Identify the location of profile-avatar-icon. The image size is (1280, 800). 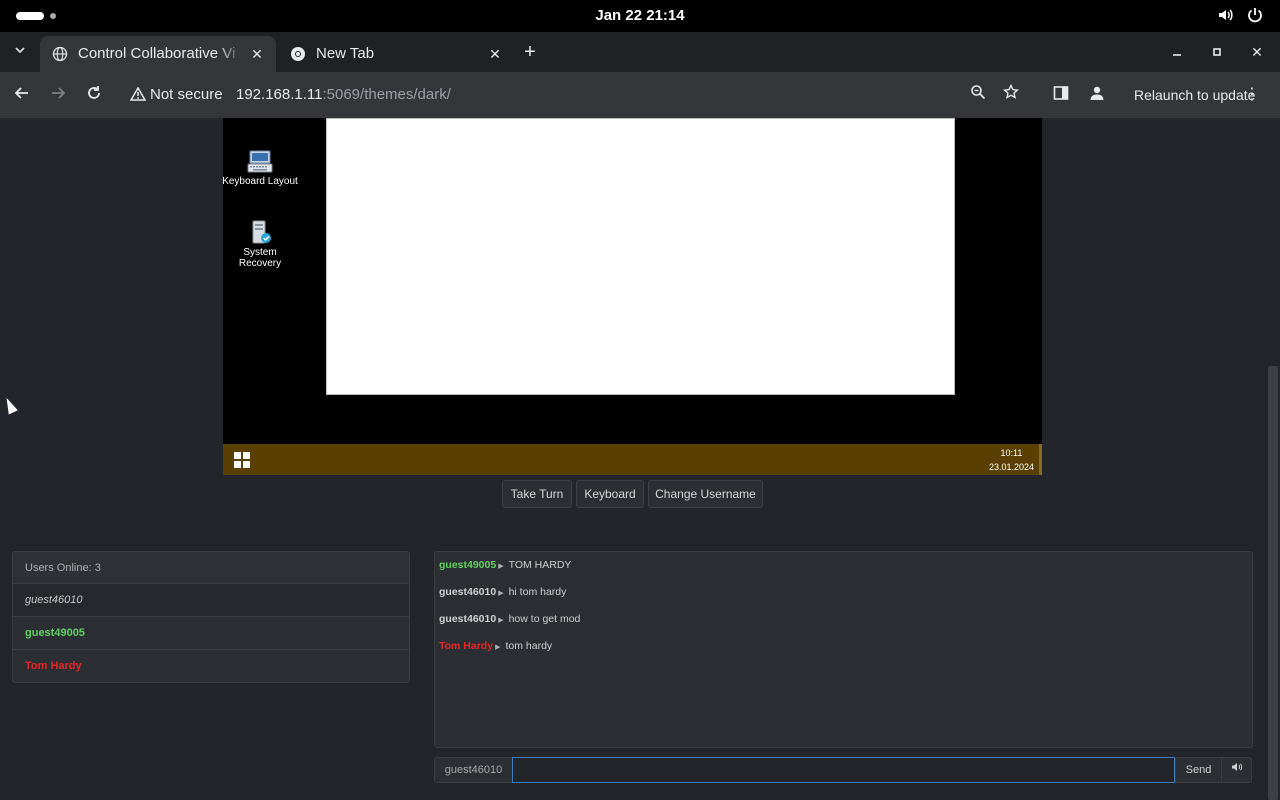
(1097, 95).